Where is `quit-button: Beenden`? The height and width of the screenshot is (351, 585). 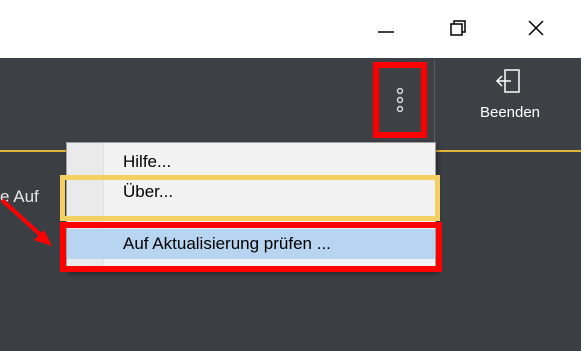
quit-button: Beenden is located at coordinates (510, 104).